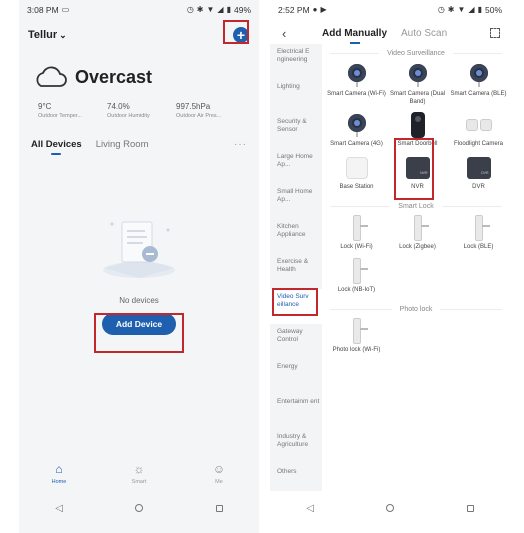 This screenshot has width=524, height=533. What do you see at coordinates (296, 61) in the screenshot?
I see `category-electrical: Electrical E ngineering` at bounding box center [296, 61].